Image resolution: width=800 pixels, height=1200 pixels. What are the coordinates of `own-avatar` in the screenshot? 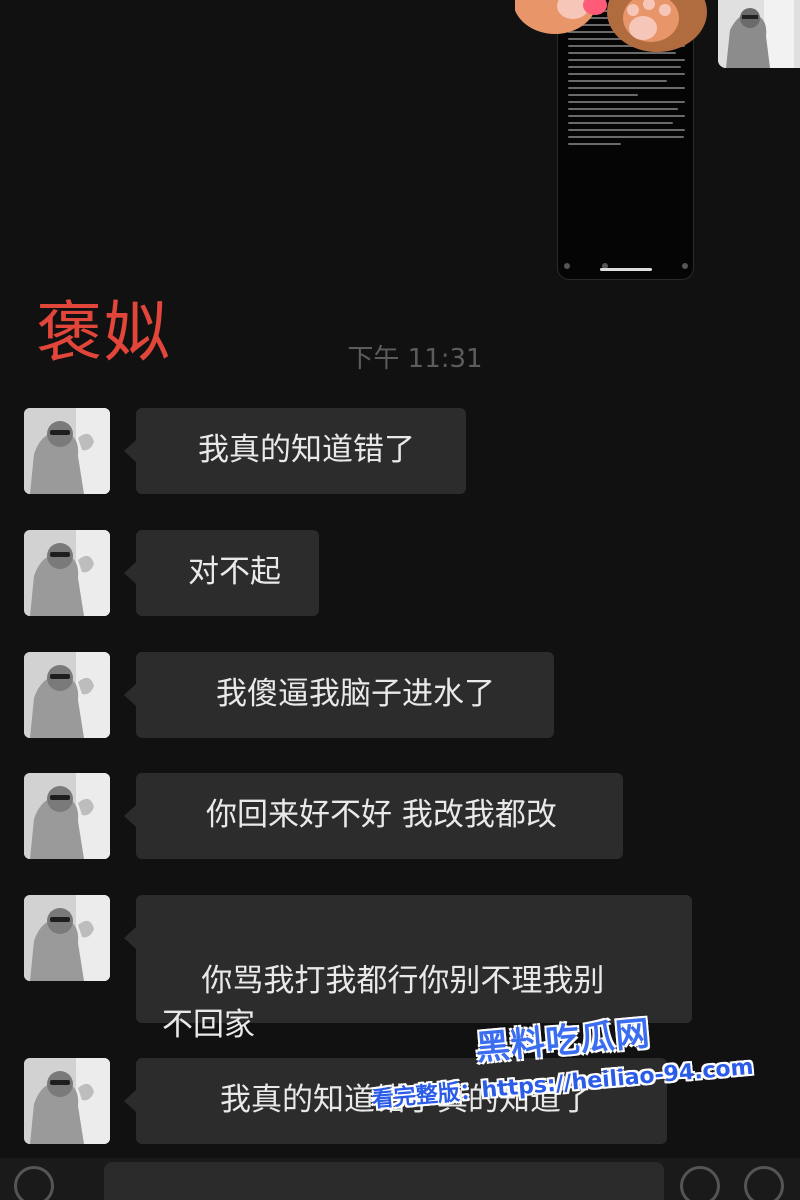 It's located at (759, 34).